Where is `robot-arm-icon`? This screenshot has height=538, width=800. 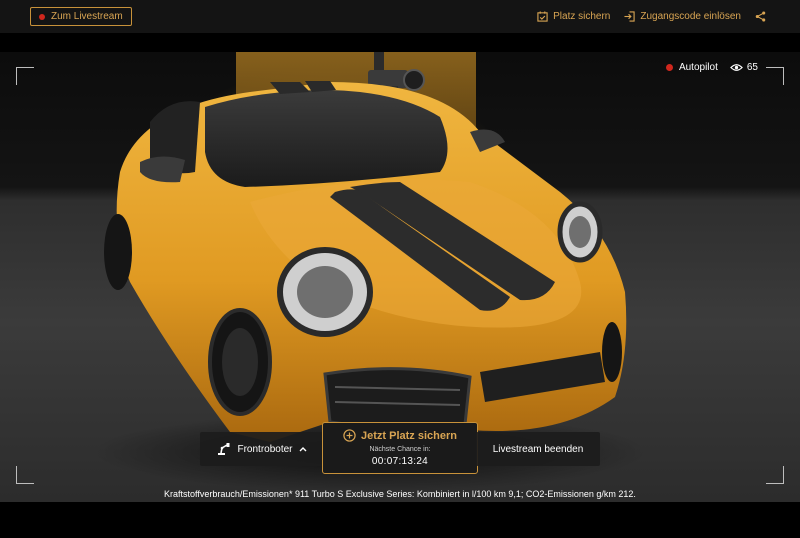
robot-arm-icon is located at coordinates (224, 449).